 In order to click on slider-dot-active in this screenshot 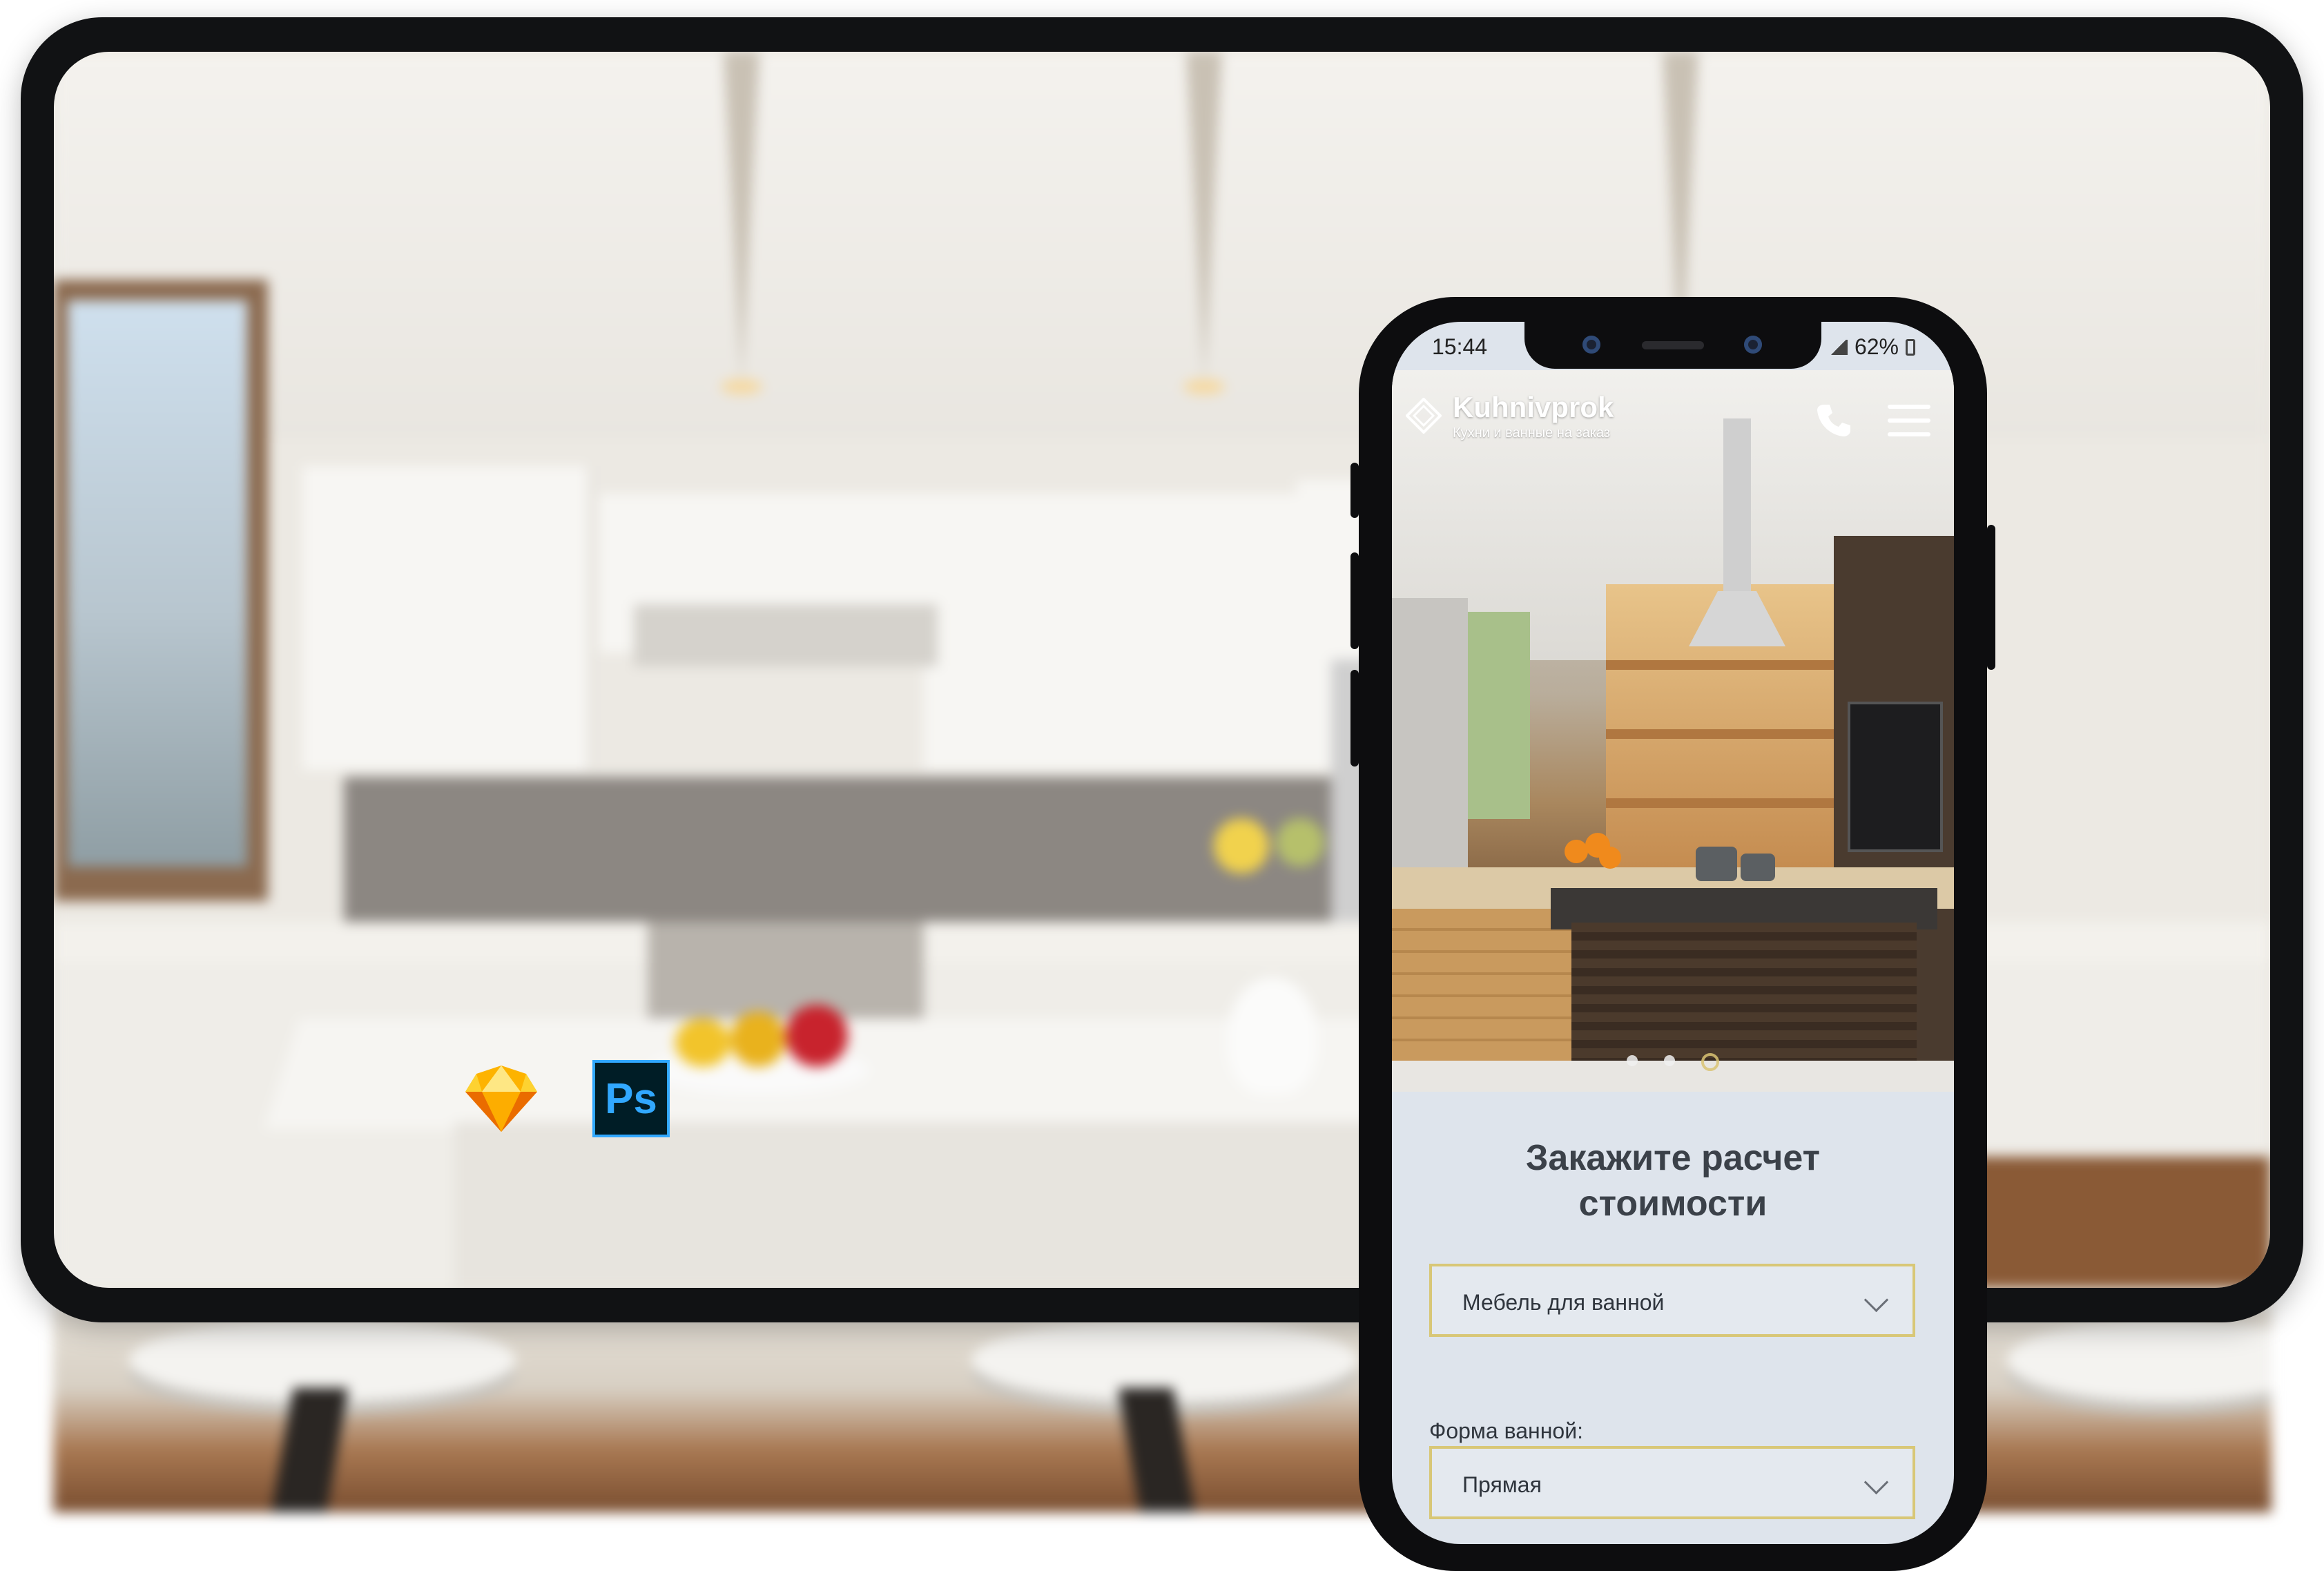, I will do `click(1710, 1062)`.